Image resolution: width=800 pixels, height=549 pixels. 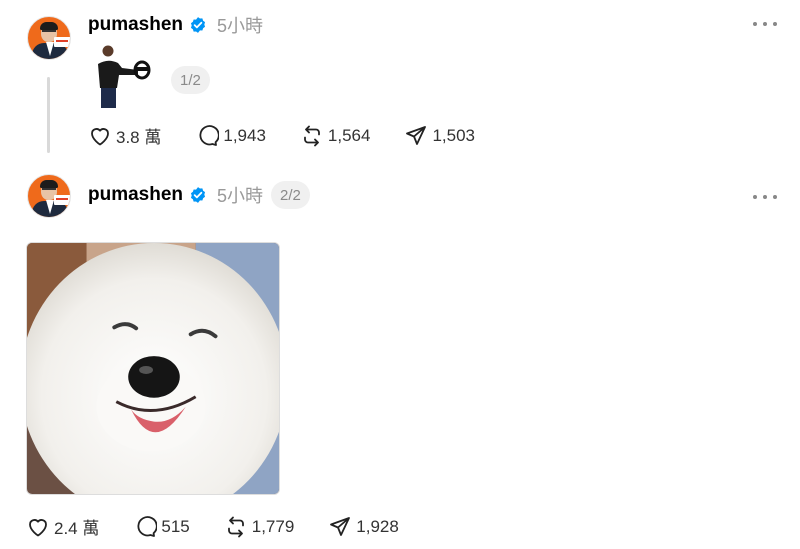 What do you see at coordinates (298, 135) in the screenshot?
I see `post-actions: 3.8 萬 1,943 1,564 1,503` at bounding box center [298, 135].